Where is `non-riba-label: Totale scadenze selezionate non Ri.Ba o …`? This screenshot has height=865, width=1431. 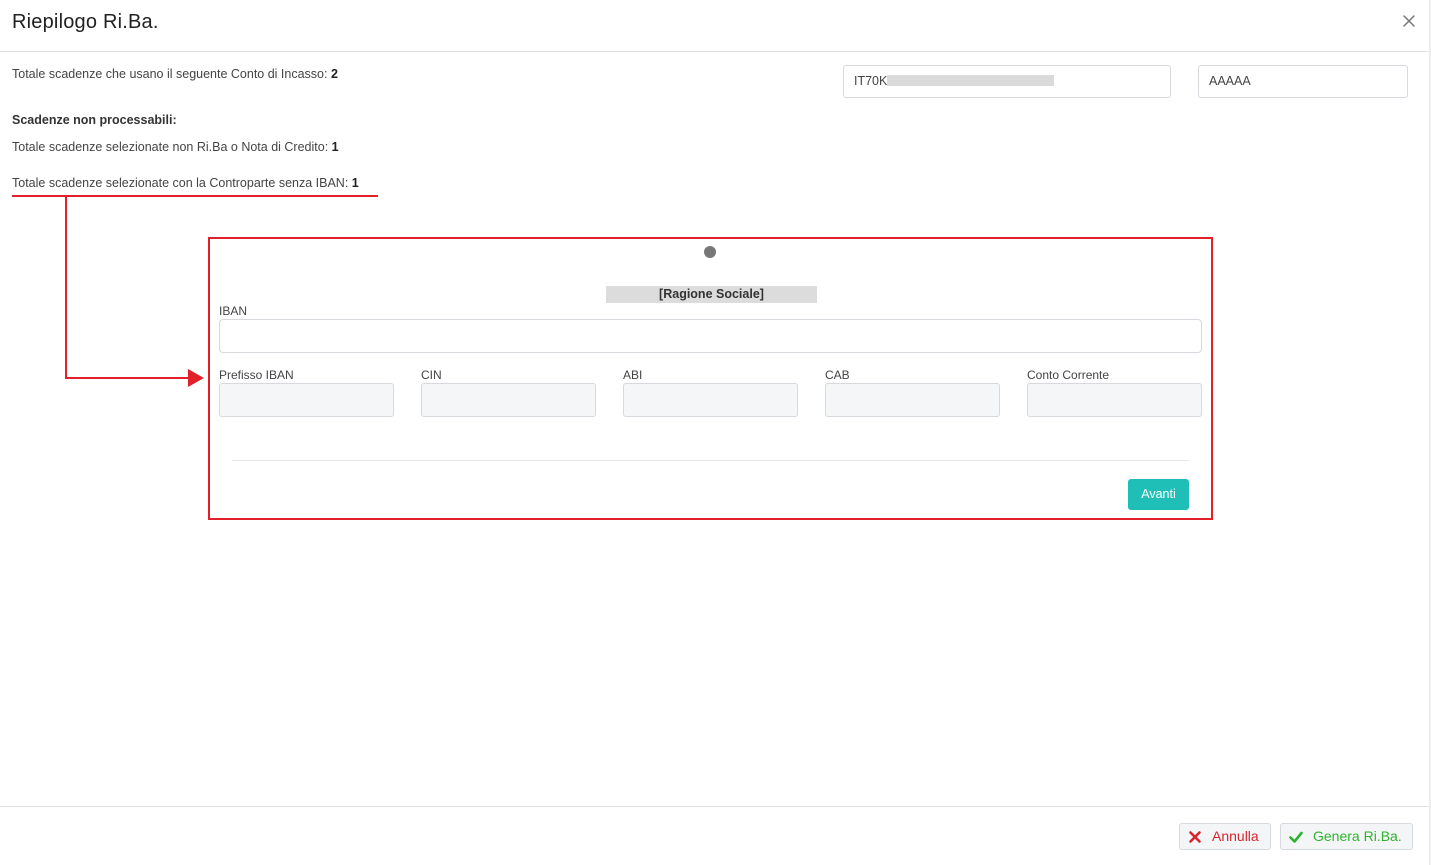 non-riba-label: Totale scadenze selezionate non Ri.Ba o … is located at coordinates (170, 147).